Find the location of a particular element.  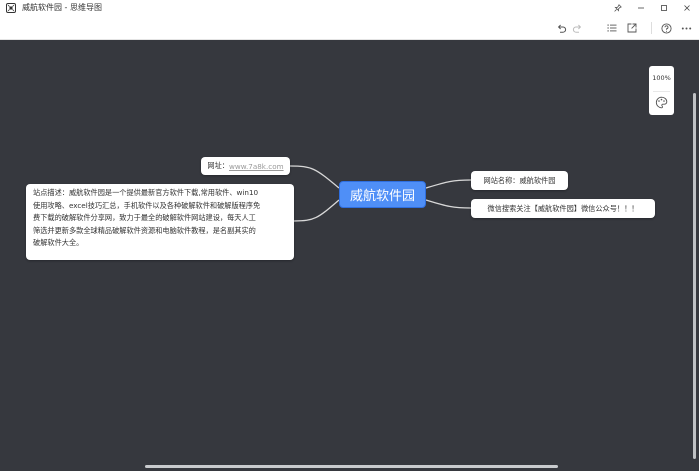

topic-wechat-follow: 微信搜索关注【威航软件园】微信公众号！！！ is located at coordinates (563, 208).